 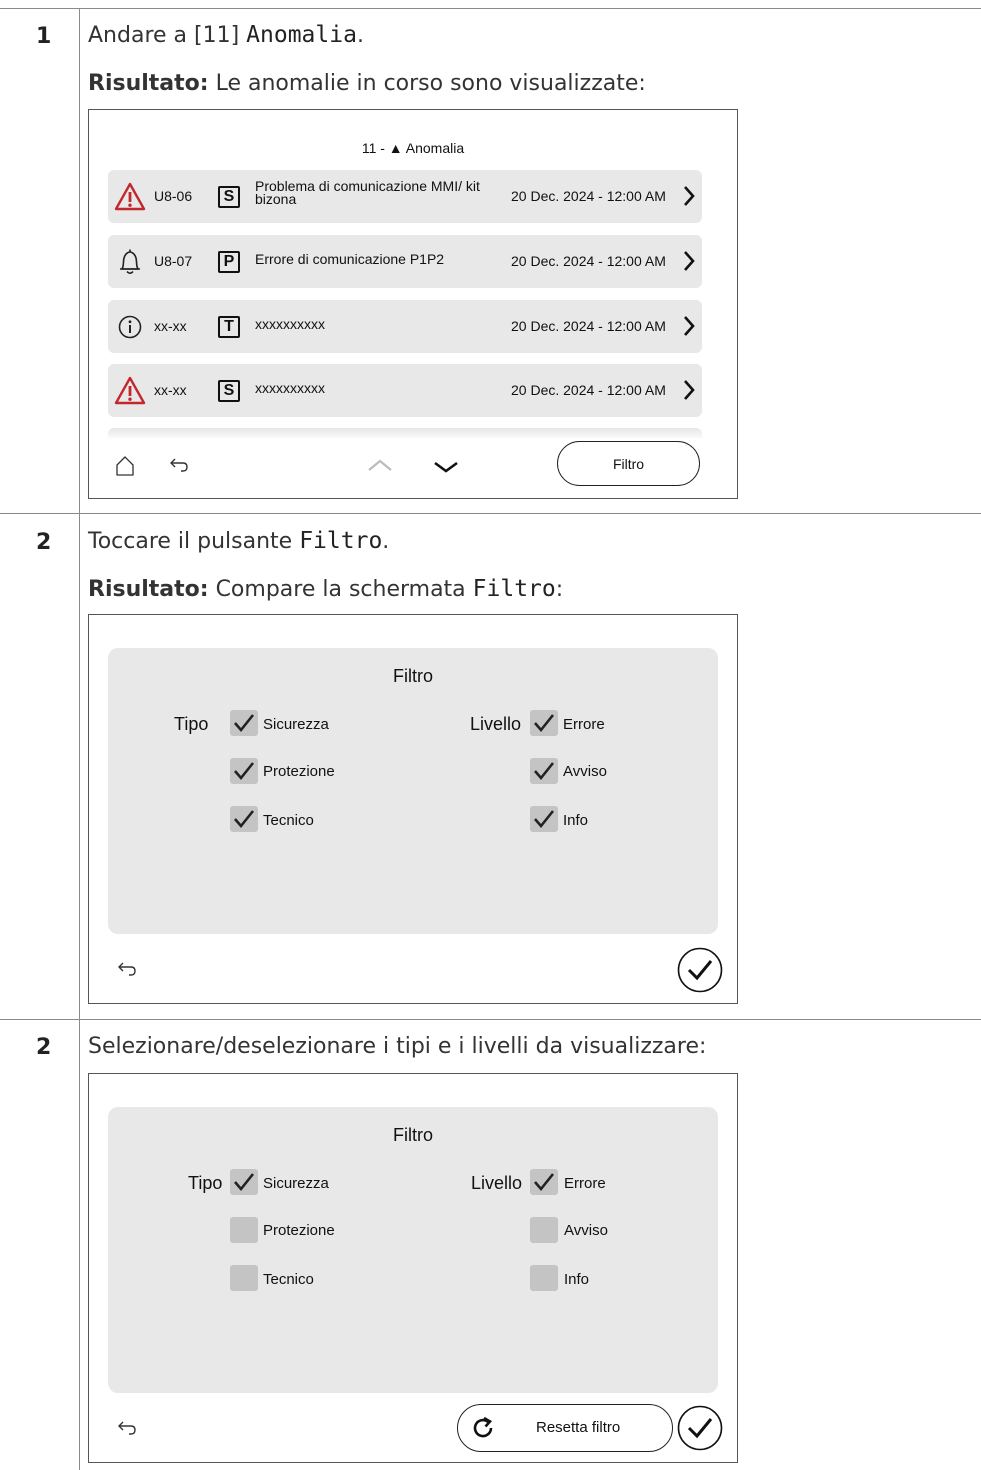 I want to click on bell-icon, so click(x=130, y=262).